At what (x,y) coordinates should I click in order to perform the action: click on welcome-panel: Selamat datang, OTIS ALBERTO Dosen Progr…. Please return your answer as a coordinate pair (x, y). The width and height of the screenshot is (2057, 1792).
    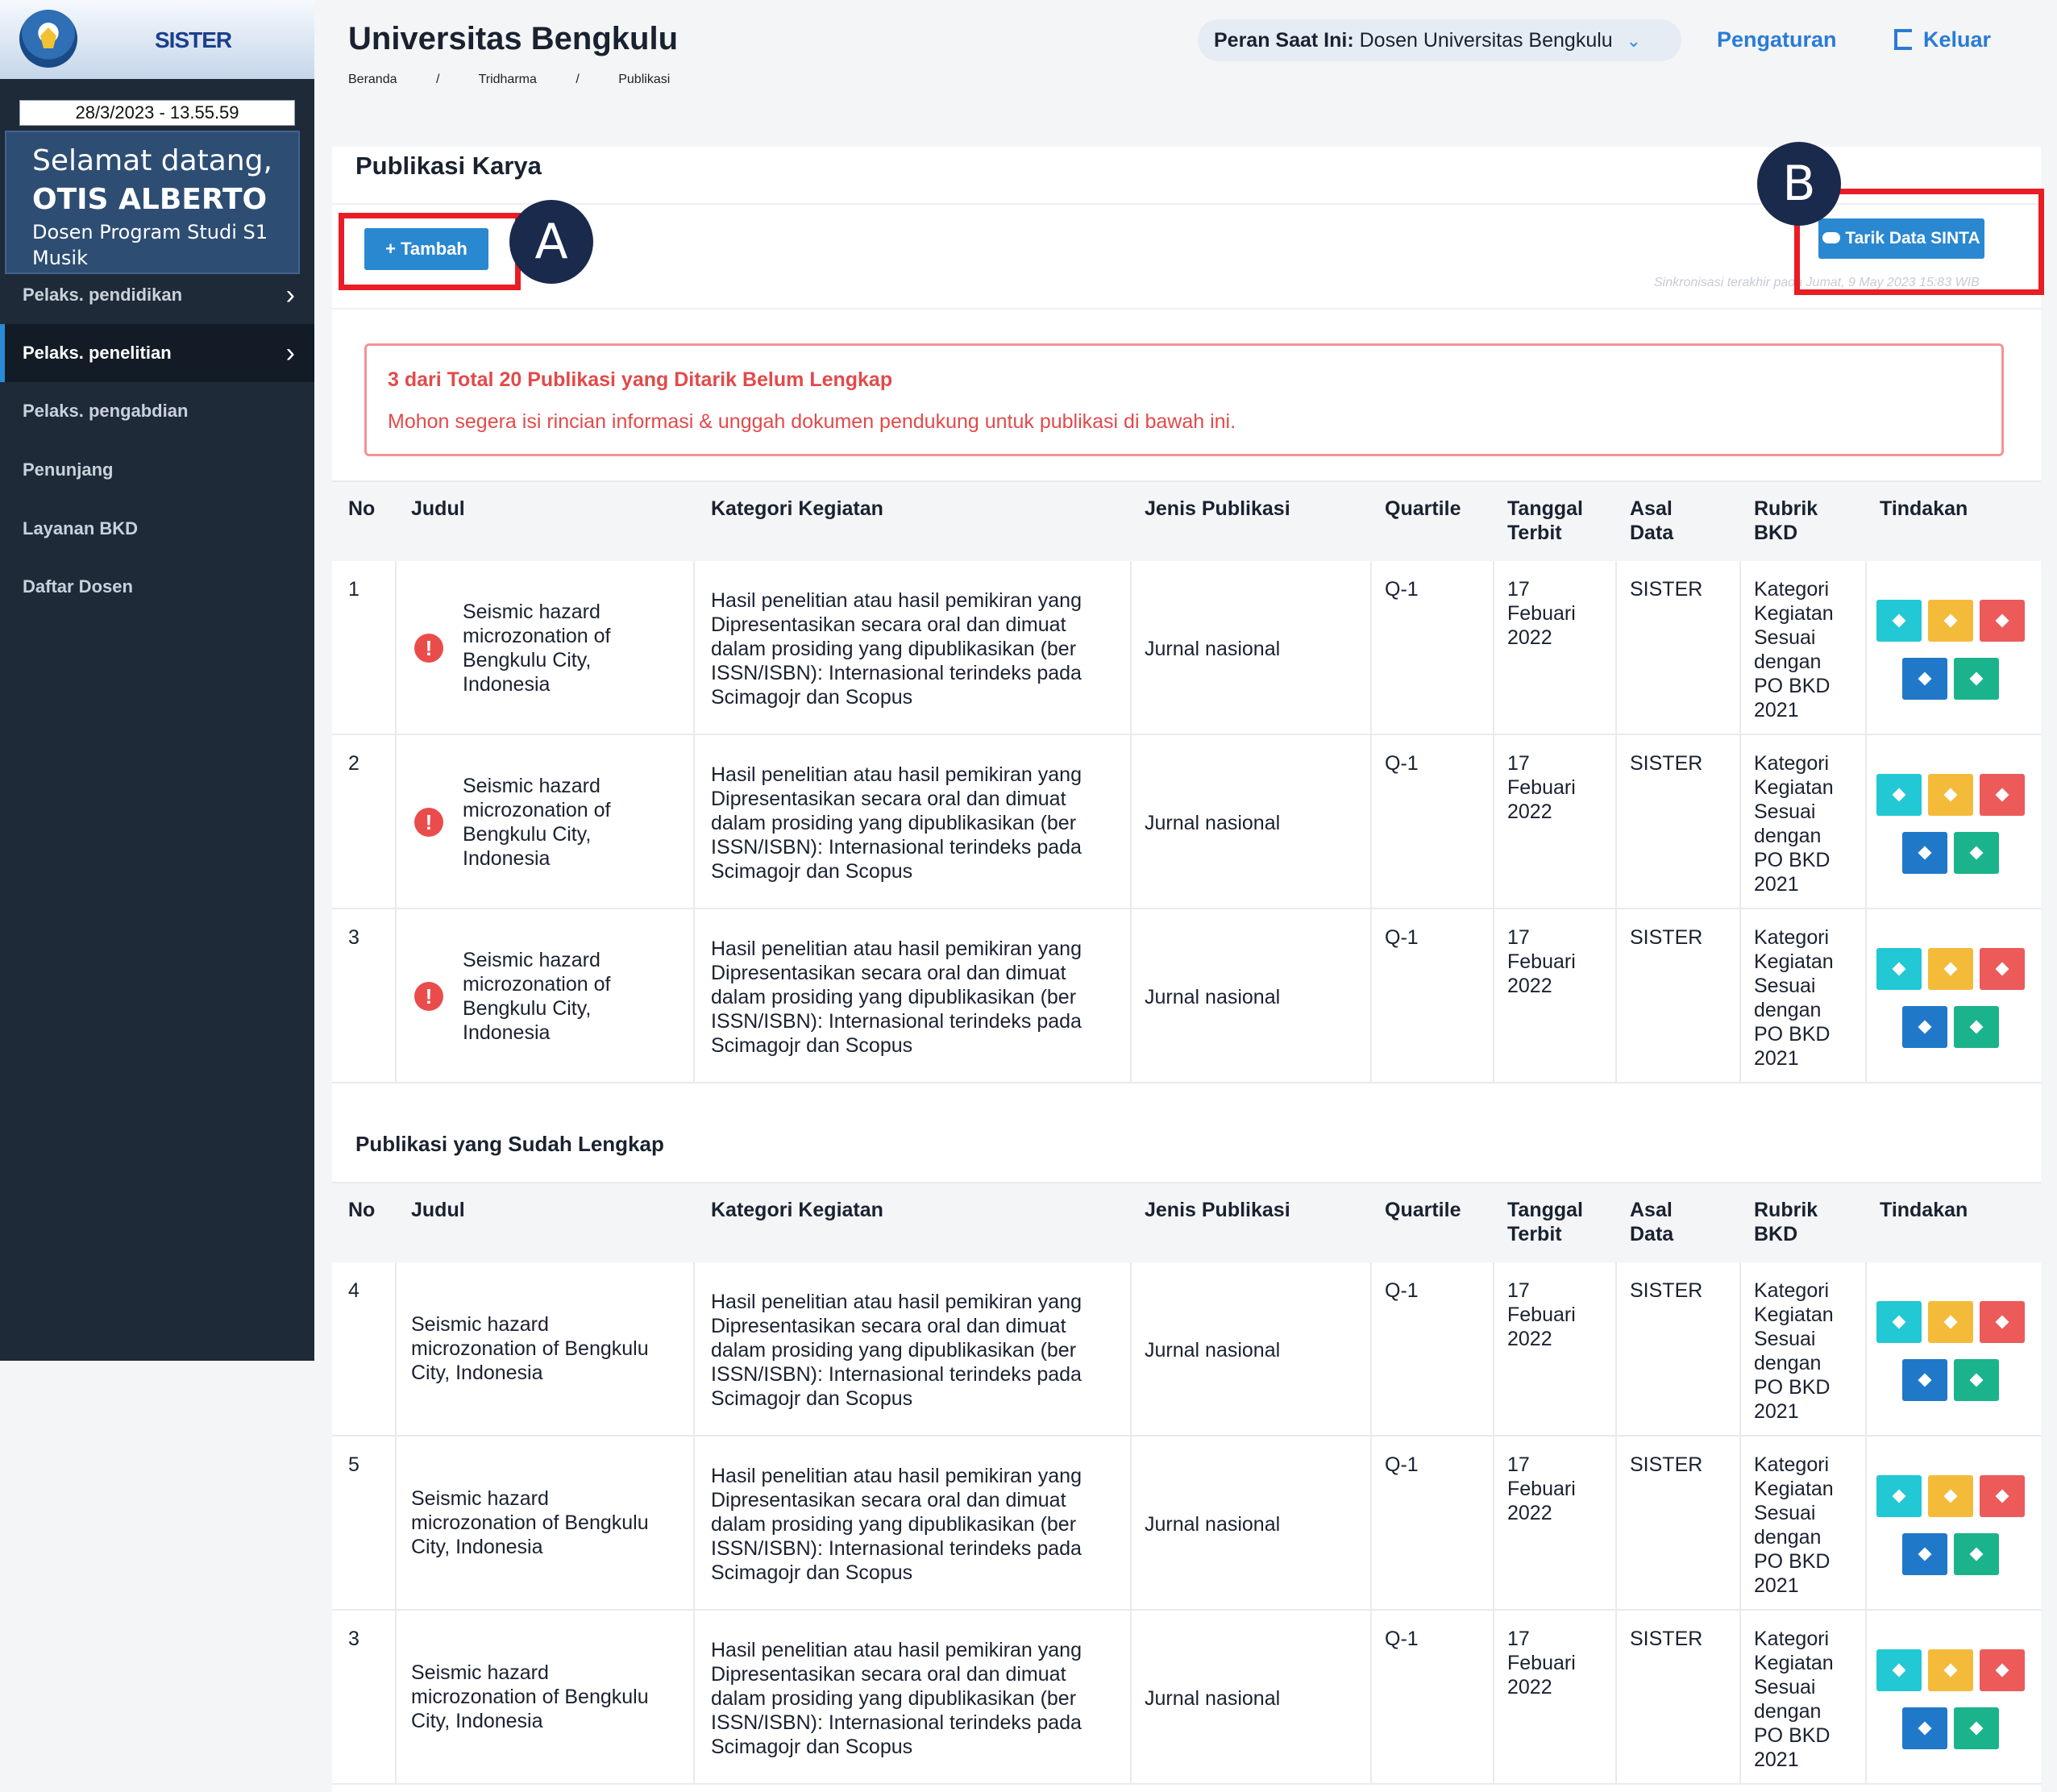
    Looking at the image, I should click on (152, 202).